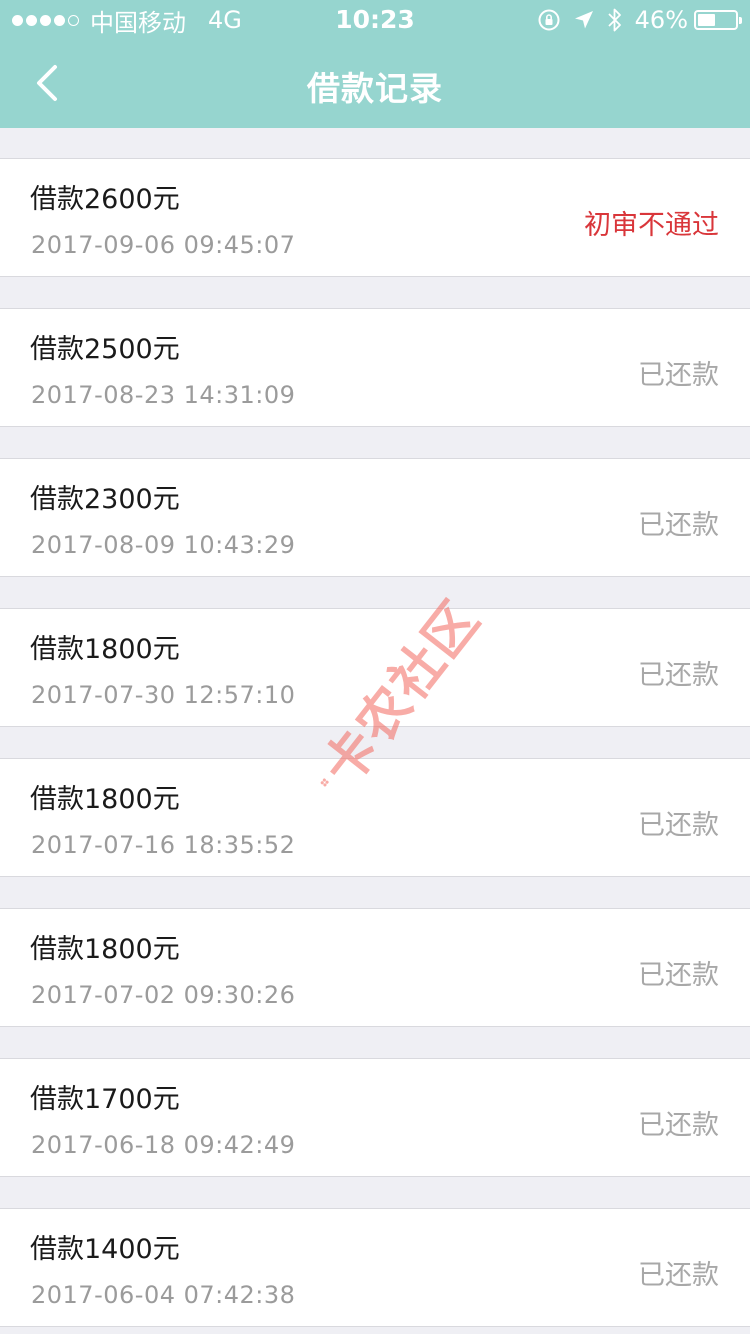 The height and width of the screenshot is (1334, 750). I want to click on orientation-lock-icon, so click(549, 20).